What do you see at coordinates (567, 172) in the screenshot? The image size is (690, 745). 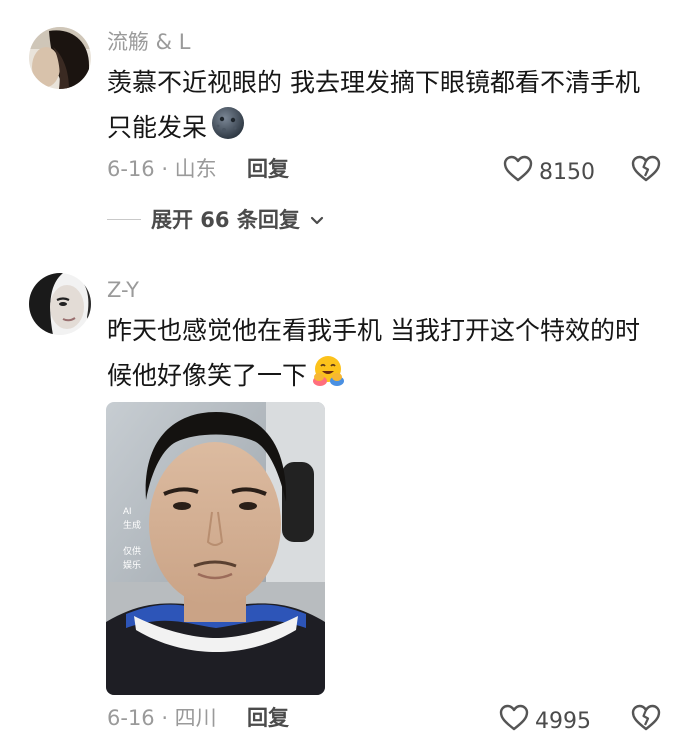 I see `like-count: 8150` at bounding box center [567, 172].